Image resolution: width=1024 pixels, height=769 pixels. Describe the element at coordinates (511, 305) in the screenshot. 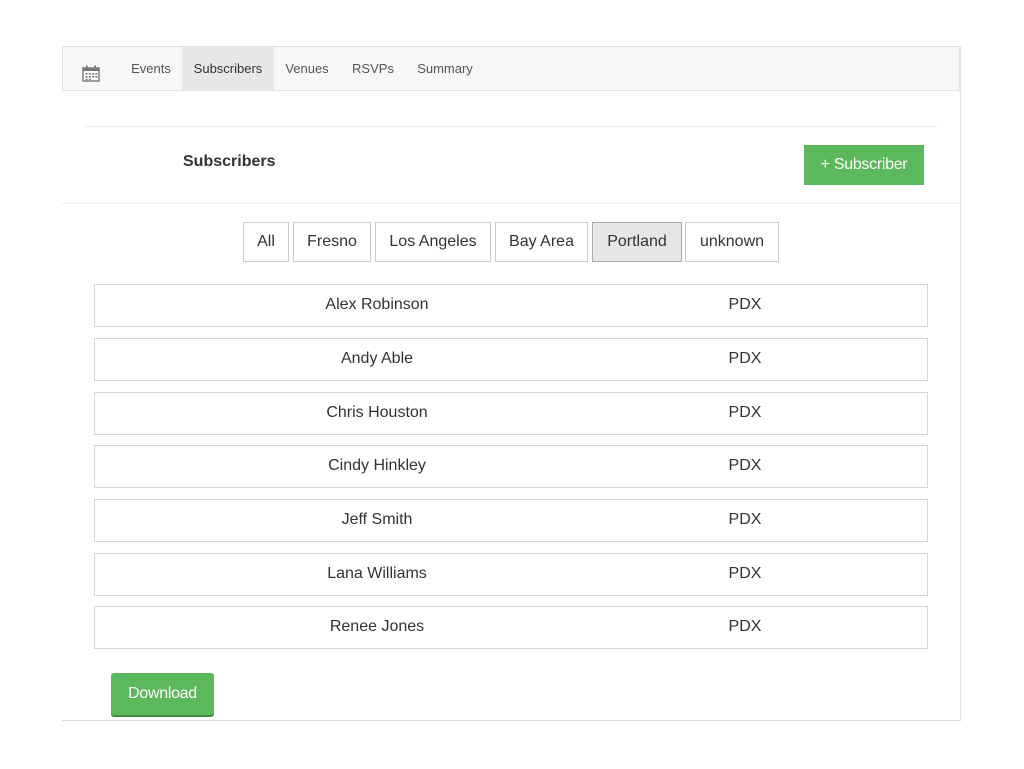

I see `subscriber-row: Alex Robinson PDX` at that location.